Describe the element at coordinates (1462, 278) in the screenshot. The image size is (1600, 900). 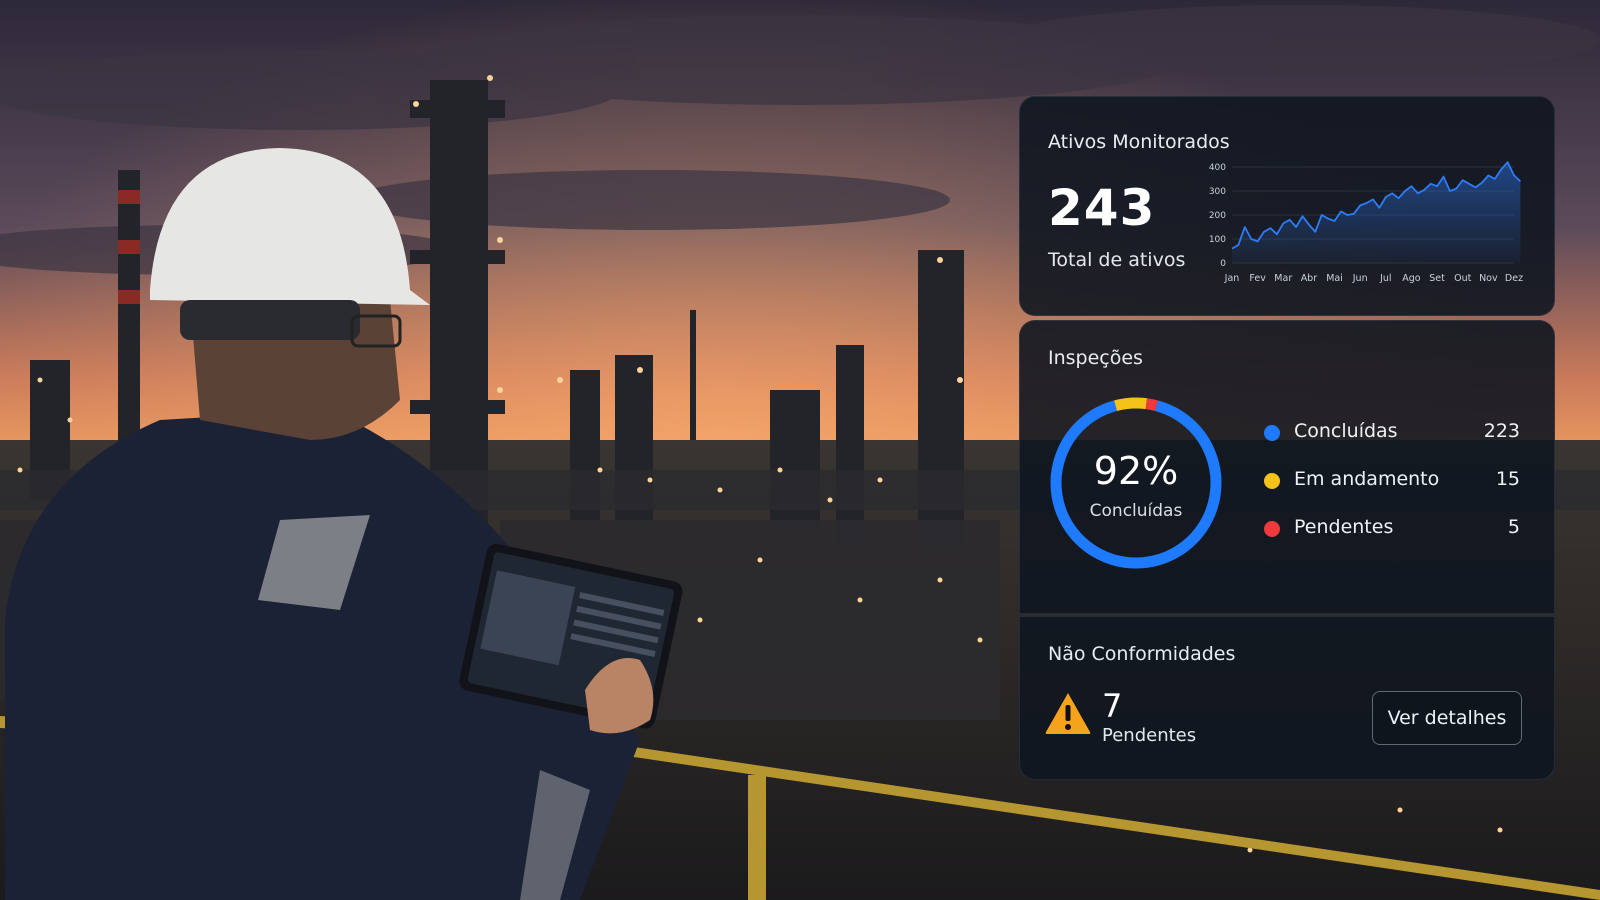
I see `x-tick-label: Out` at that location.